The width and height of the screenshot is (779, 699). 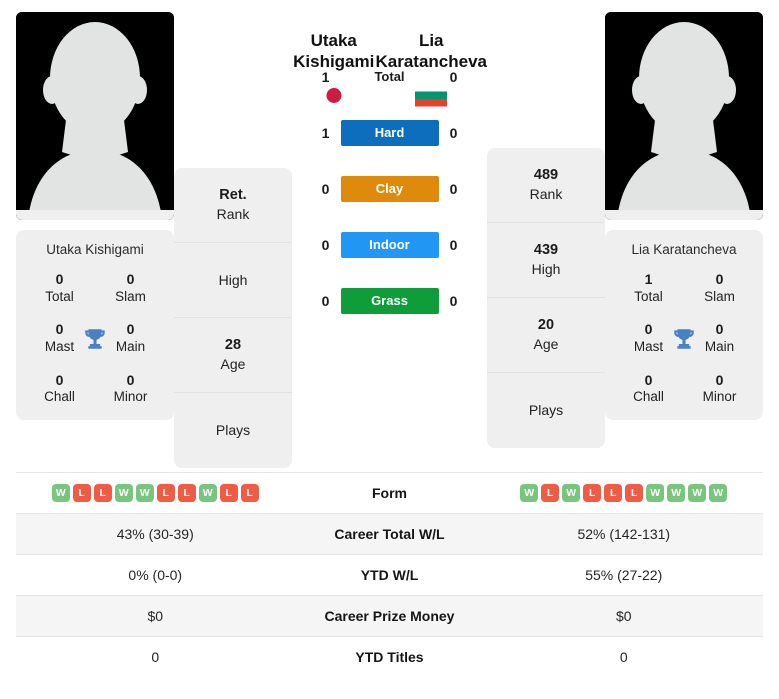 I want to click on left-stat-high: High, so click(x=233, y=280).